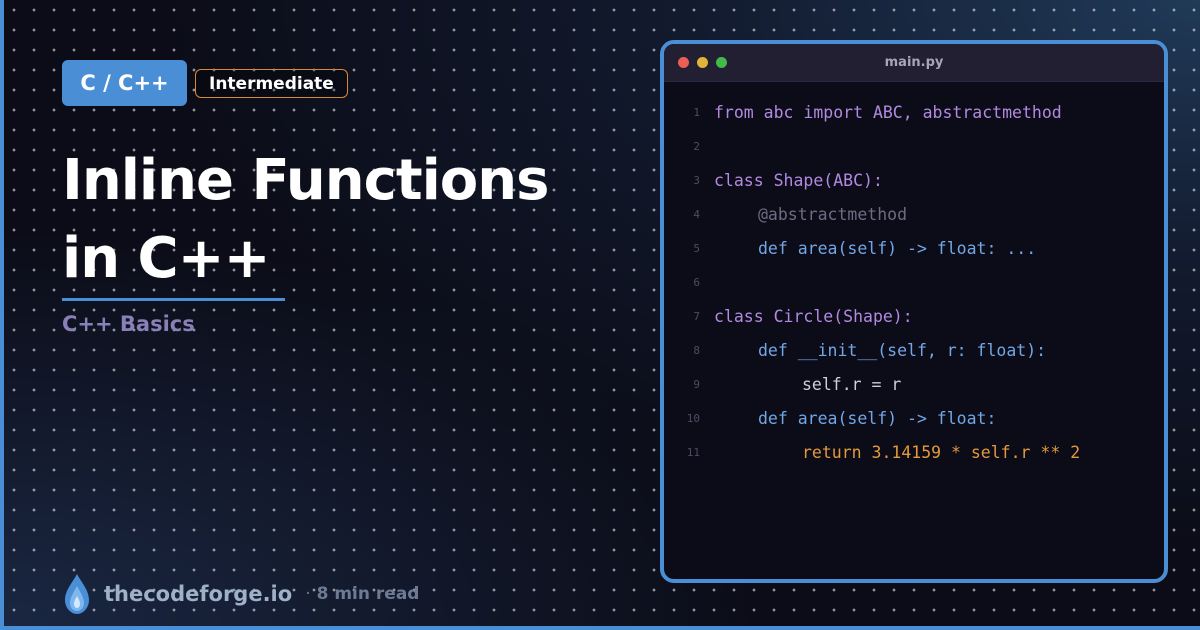 The width and height of the screenshot is (1200, 630). What do you see at coordinates (696, 214) in the screenshot?
I see `line-number: 4` at bounding box center [696, 214].